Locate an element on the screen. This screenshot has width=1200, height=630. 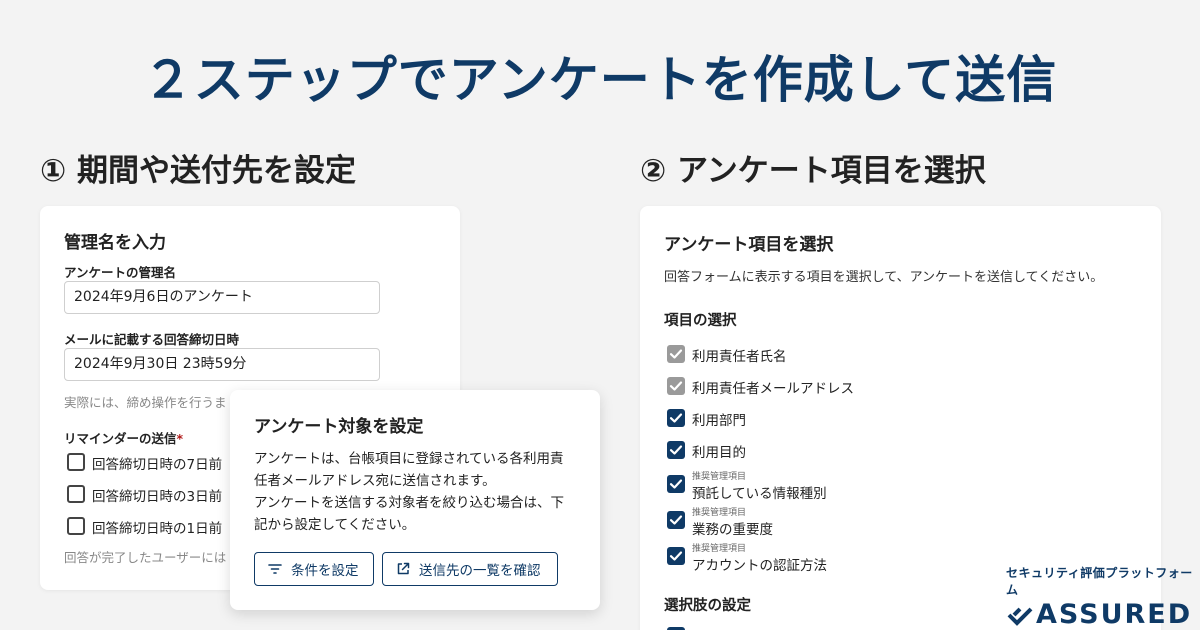
reminder-7day-checkbox is located at coordinates (76, 462).